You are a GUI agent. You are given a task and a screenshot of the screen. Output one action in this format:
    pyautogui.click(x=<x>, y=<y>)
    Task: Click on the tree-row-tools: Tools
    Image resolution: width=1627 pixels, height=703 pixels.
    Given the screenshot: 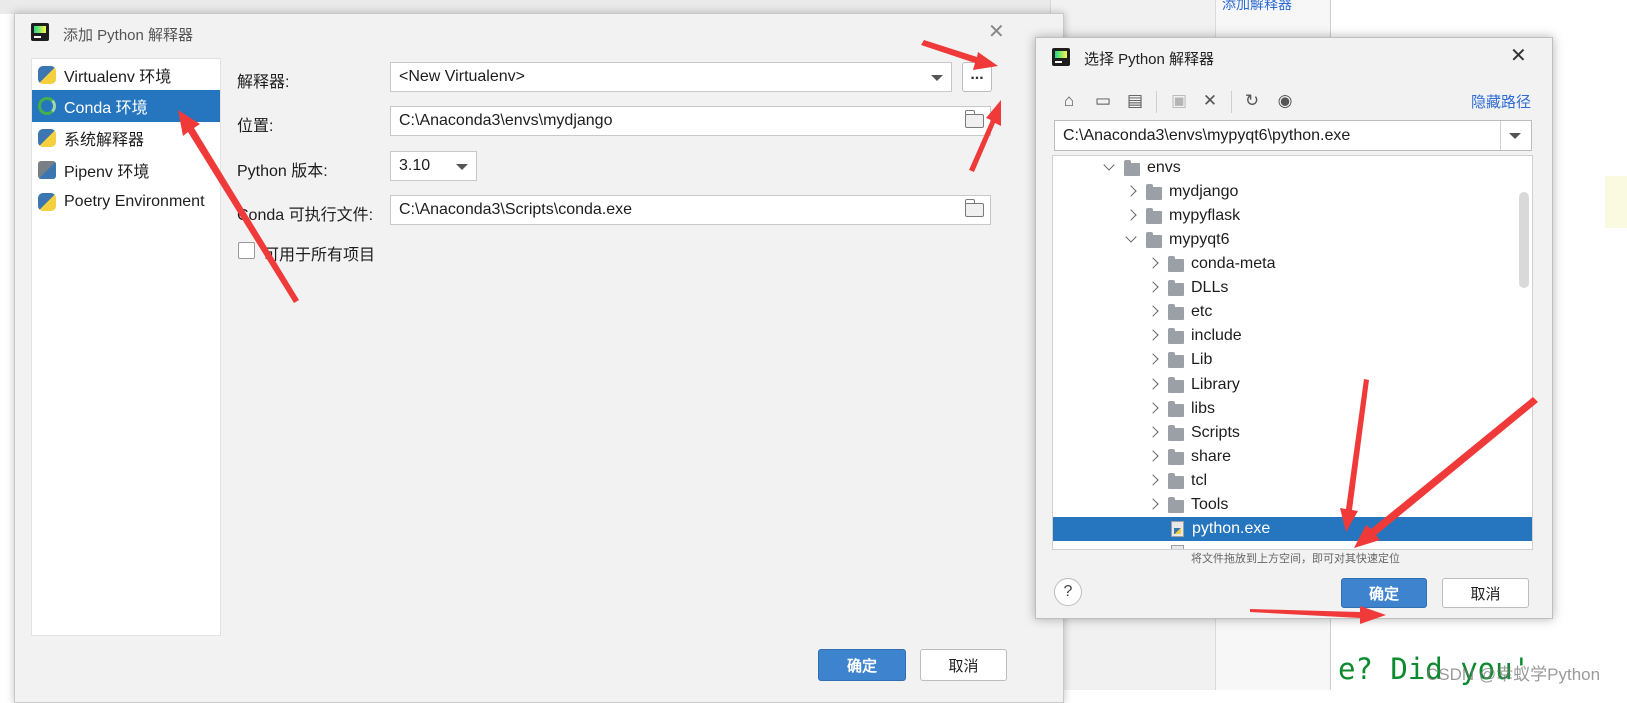 What is the action you would take?
    pyautogui.click(x=1292, y=505)
    